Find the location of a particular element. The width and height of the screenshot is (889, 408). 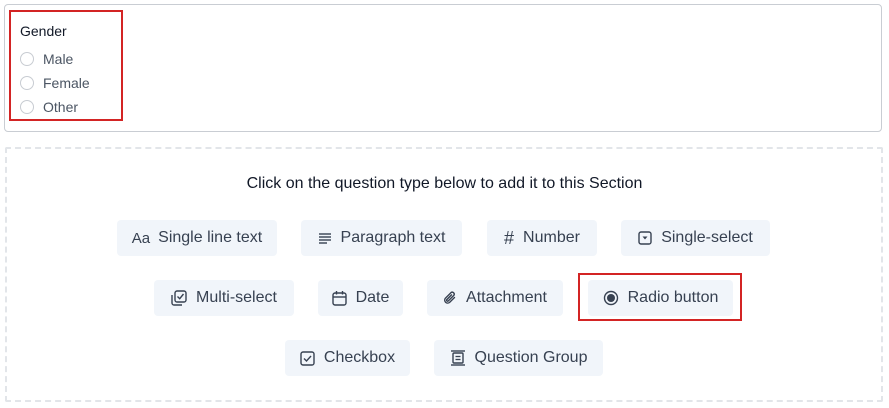

date-button: Date is located at coordinates (360, 298).